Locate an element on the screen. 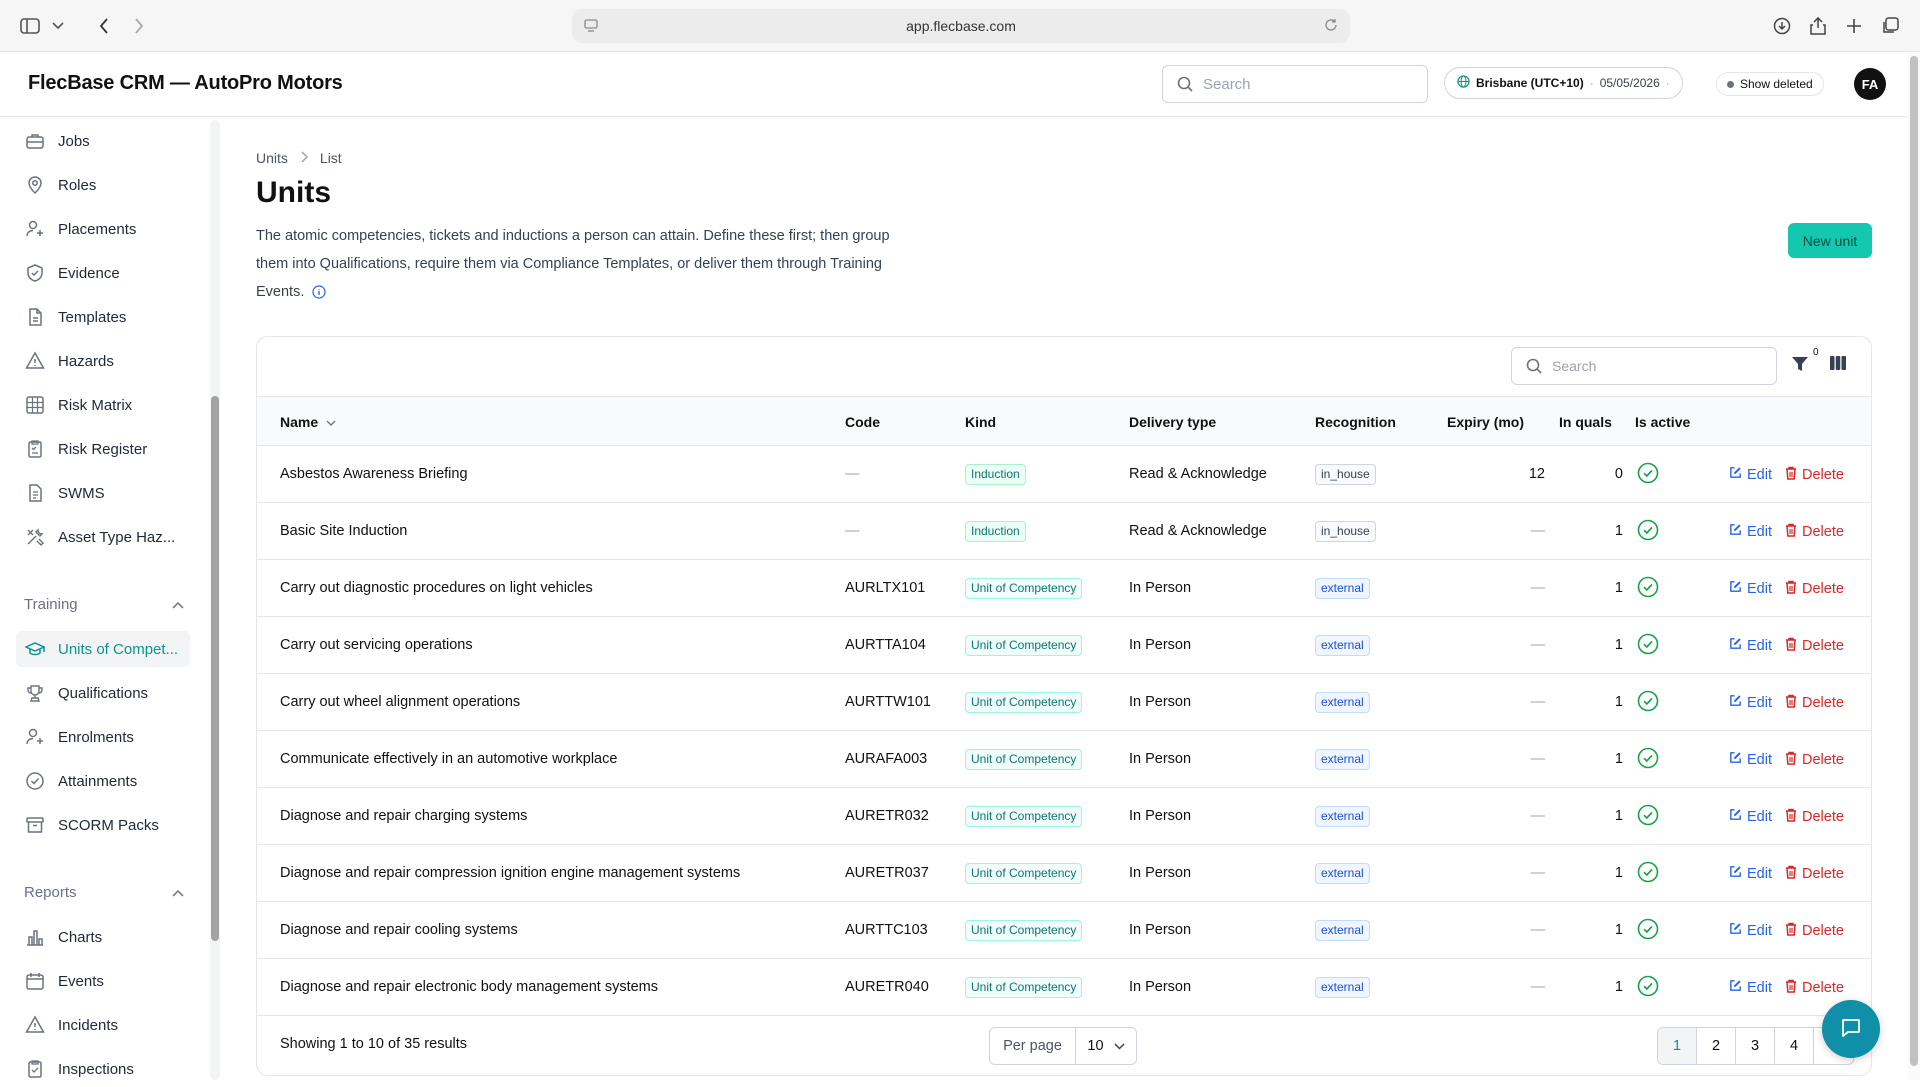 The width and height of the screenshot is (1920, 1087). table-search-input: Search is located at coordinates (1644, 366).